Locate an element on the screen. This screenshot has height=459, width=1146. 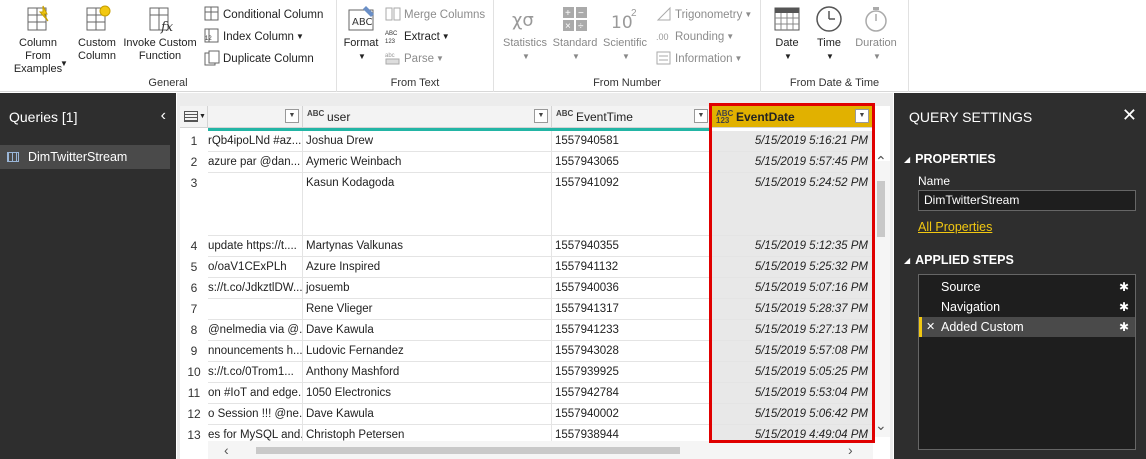
row-number: 8 is located at coordinates (194, 330).